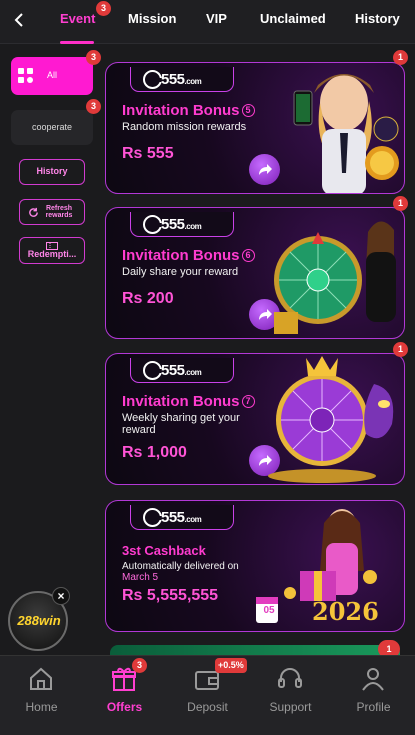 The image size is (415, 735). I want to click on sidebar-item-all-label: All, so click(51, 75).